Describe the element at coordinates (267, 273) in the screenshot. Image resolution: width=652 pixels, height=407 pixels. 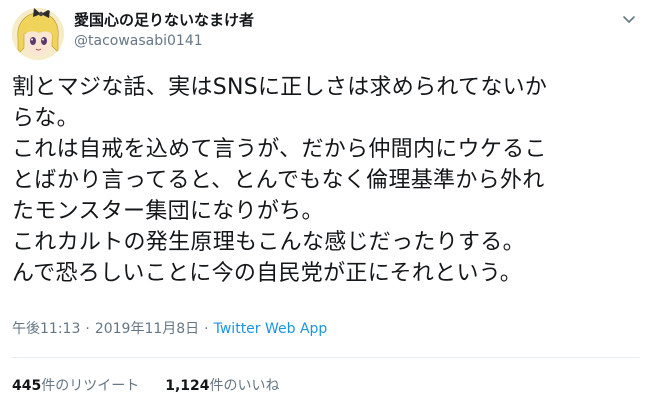
I see `tweet-text-line: んで恐ろしいことに今の自民党が正にそれという。` at that location.